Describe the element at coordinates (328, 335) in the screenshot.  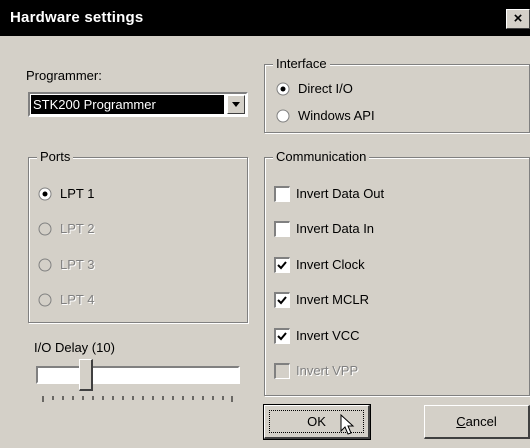
I see `checkbox-label-invert-vcc: Invert VCC` at that location.